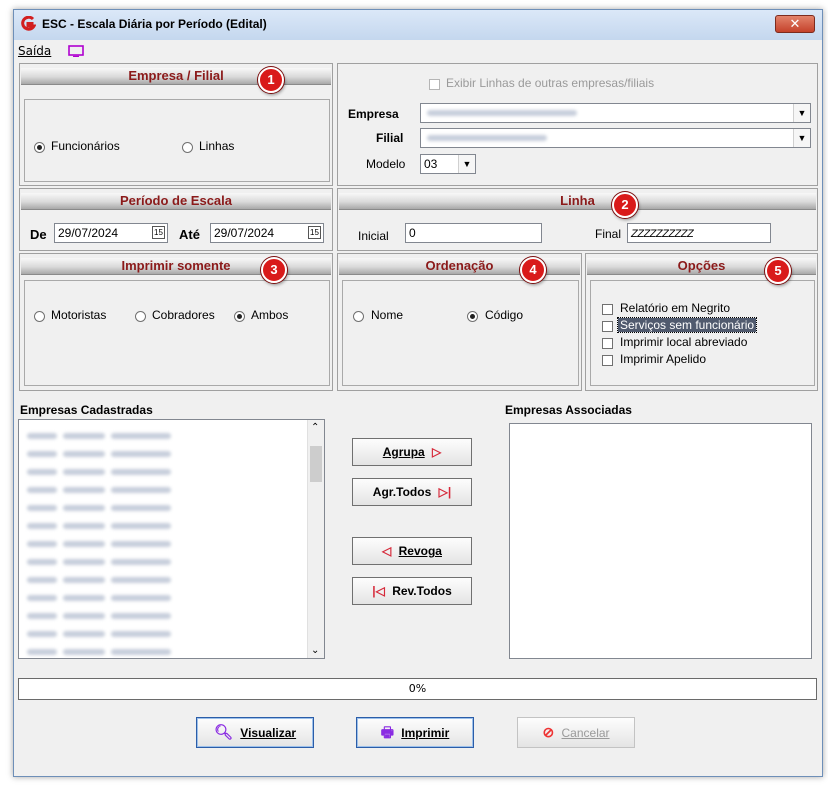  I want to click on linha-inicial-value: 0, so click(412, 233).